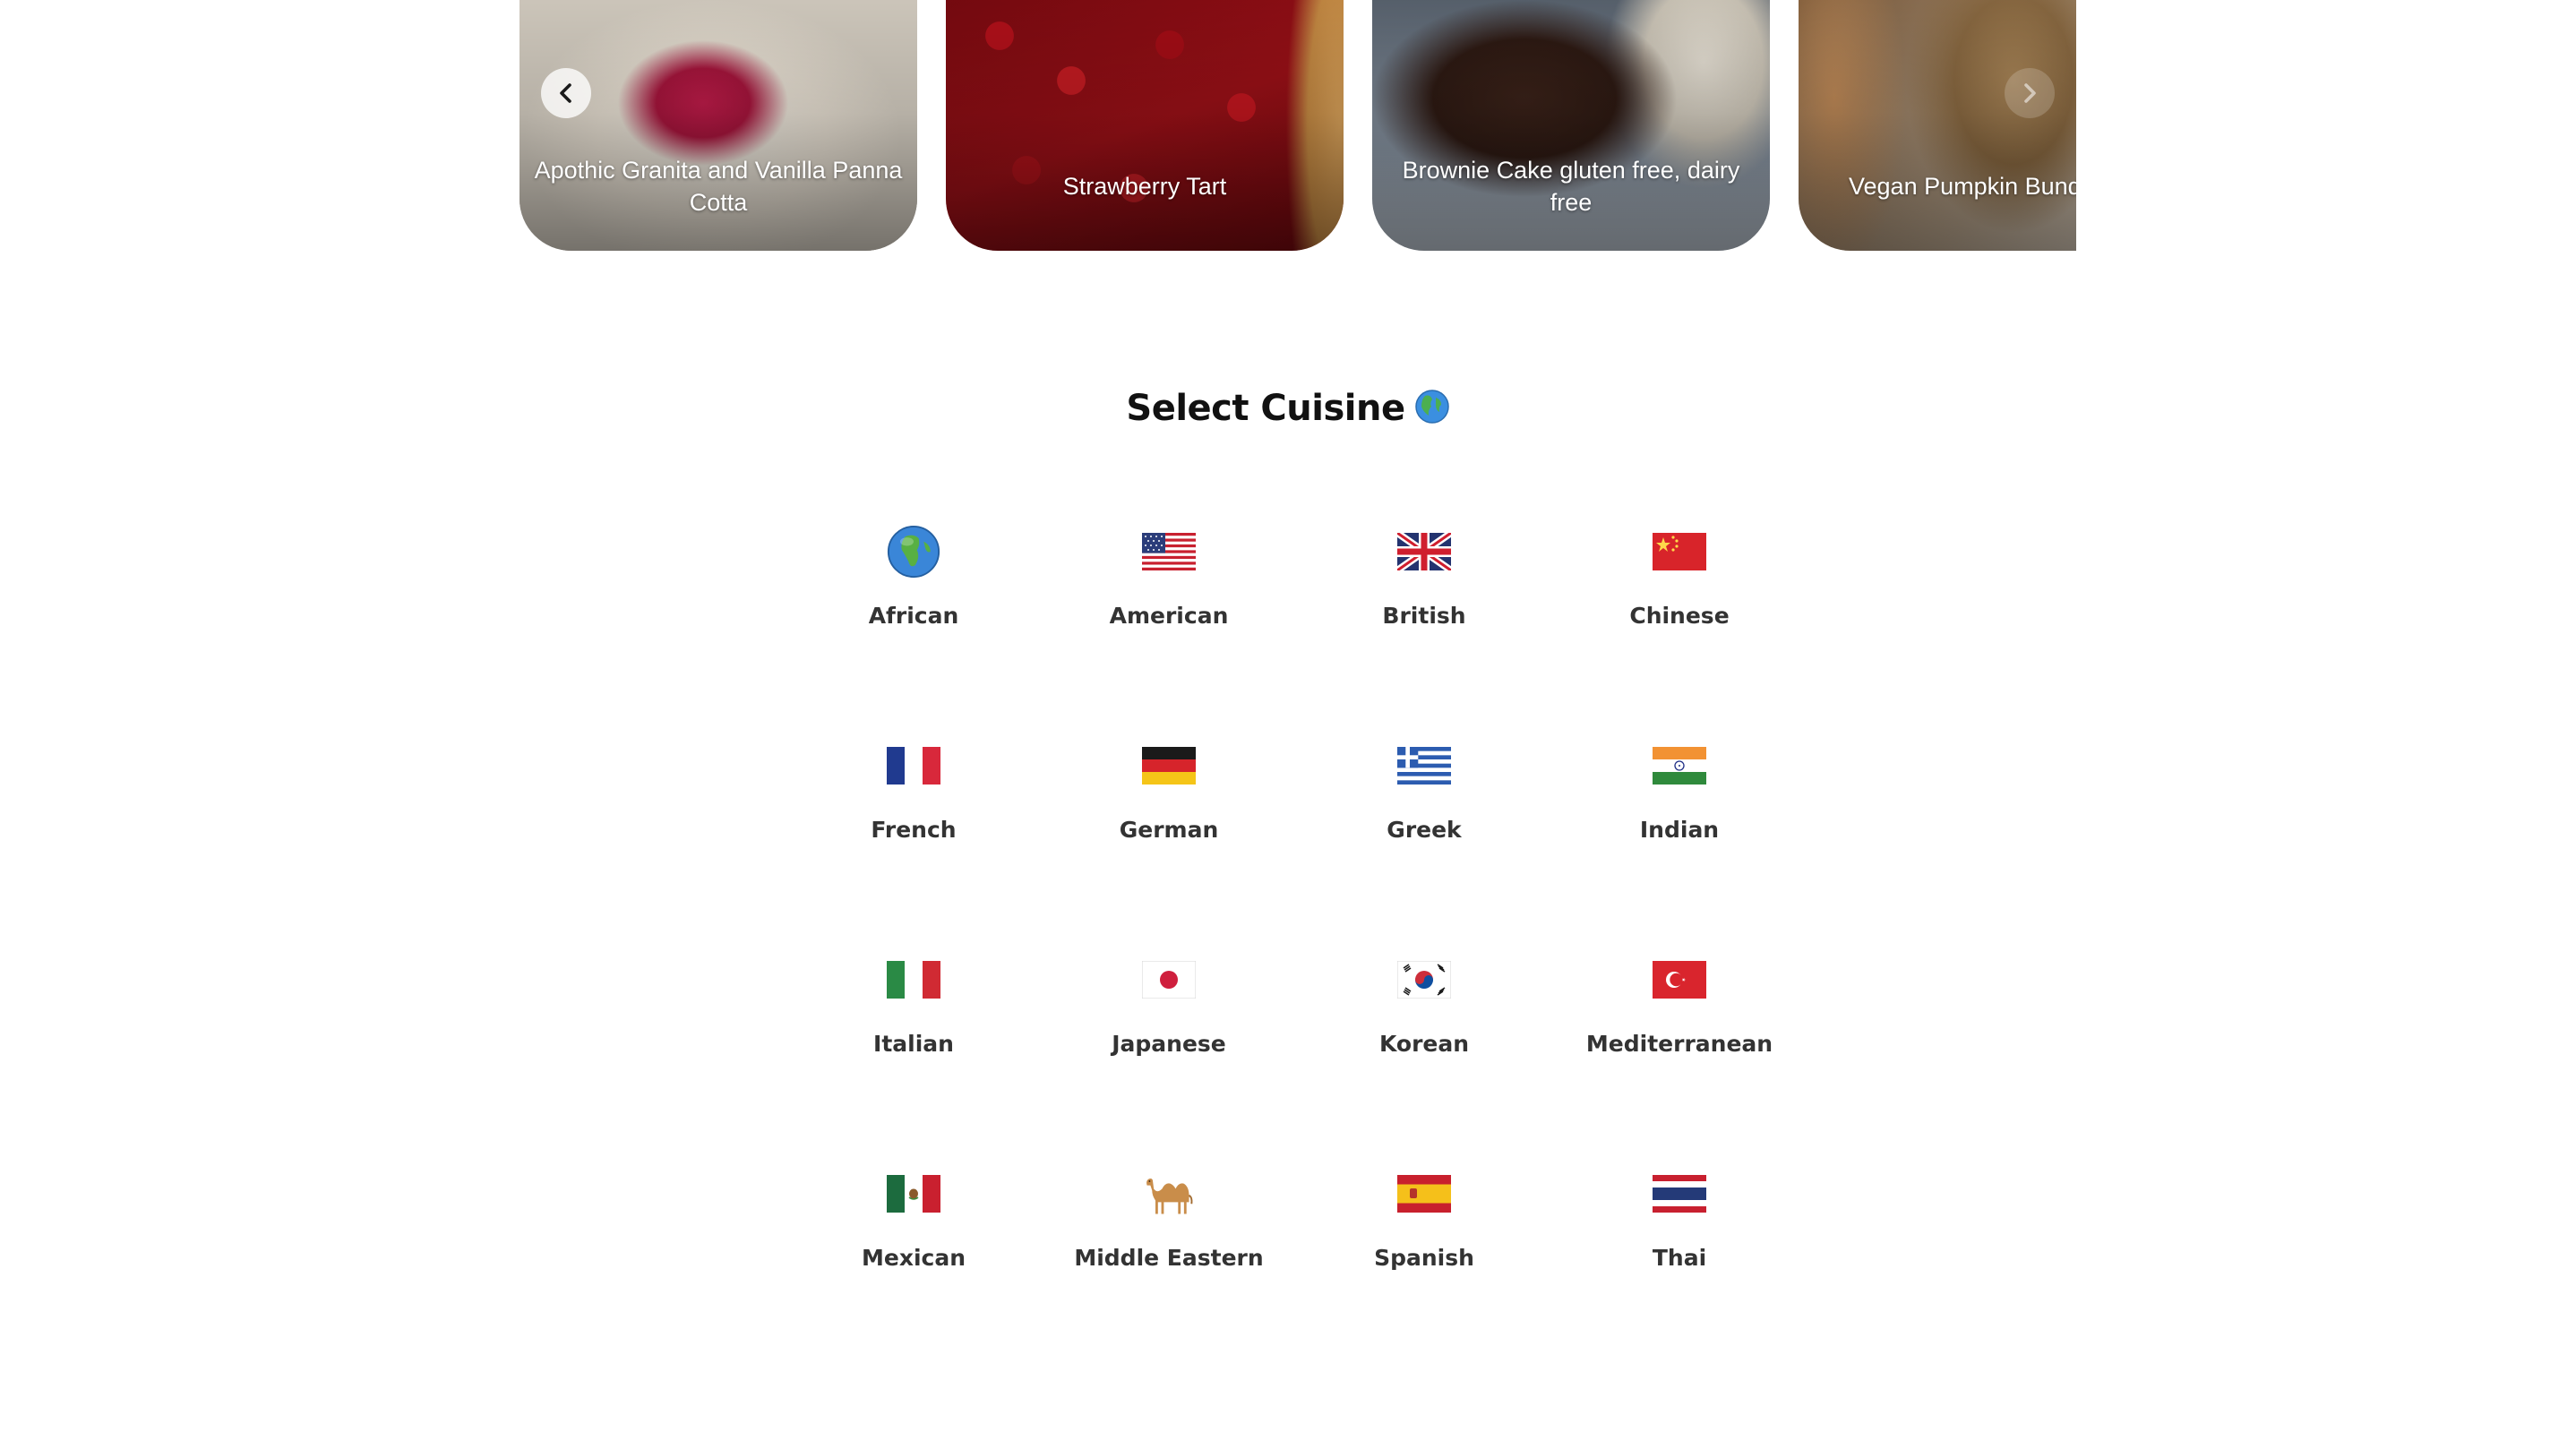 The image size is (2576, 1449). Describe the element at coordinates (913, 1193) in the screenshot. I see `flag-mexico-icon` at that location.